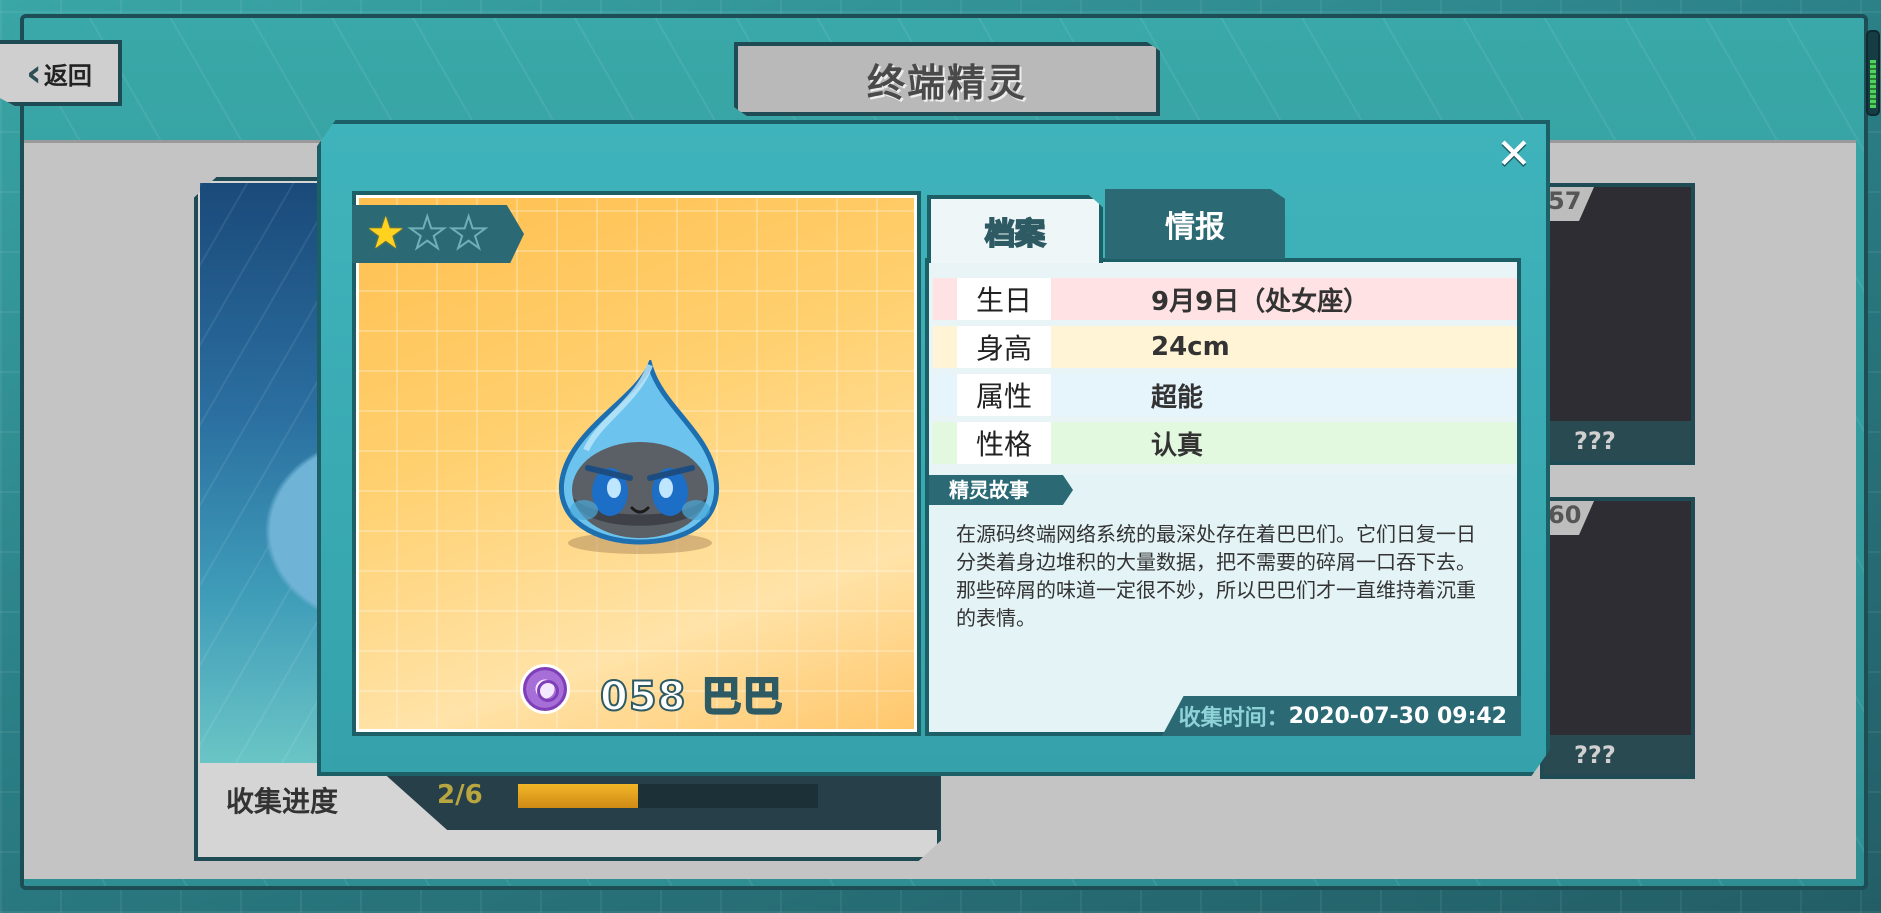 The width and height of the screenshot is (1881, 913). Describe the element at coordinates (1397, 716) in the screenshot. I see `collect-time-value: 2020-07-30 09:42` at that location.